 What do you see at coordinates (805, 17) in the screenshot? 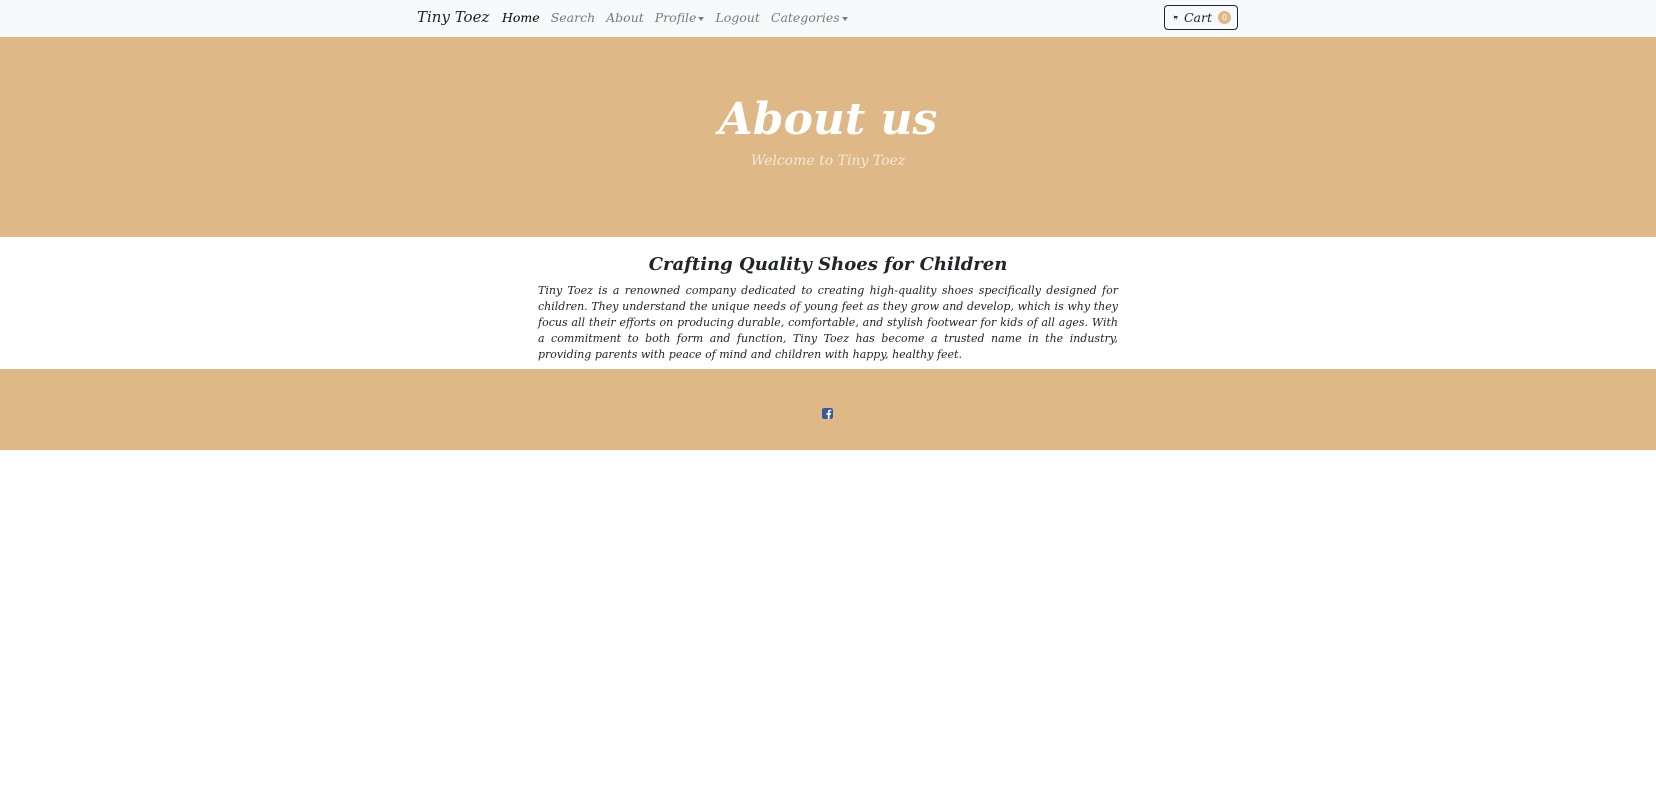
I see `nav-dropdown-categories-label: Categories` at bounding box center [805, 17].